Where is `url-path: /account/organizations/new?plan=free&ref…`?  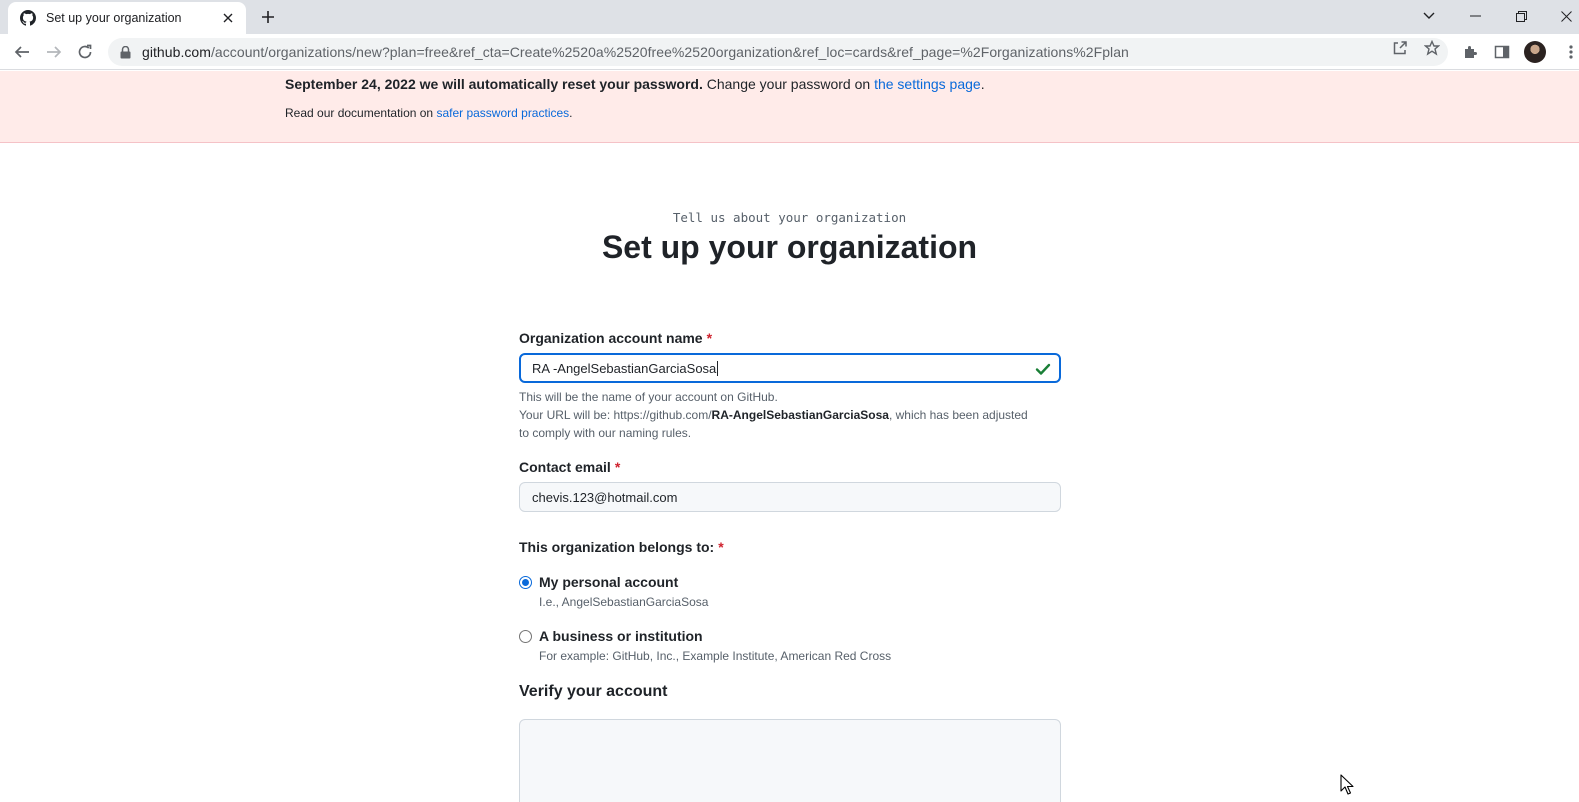
url-path: /account/organizations/new?plan=free&ref… is located at coordinates (669, 52).